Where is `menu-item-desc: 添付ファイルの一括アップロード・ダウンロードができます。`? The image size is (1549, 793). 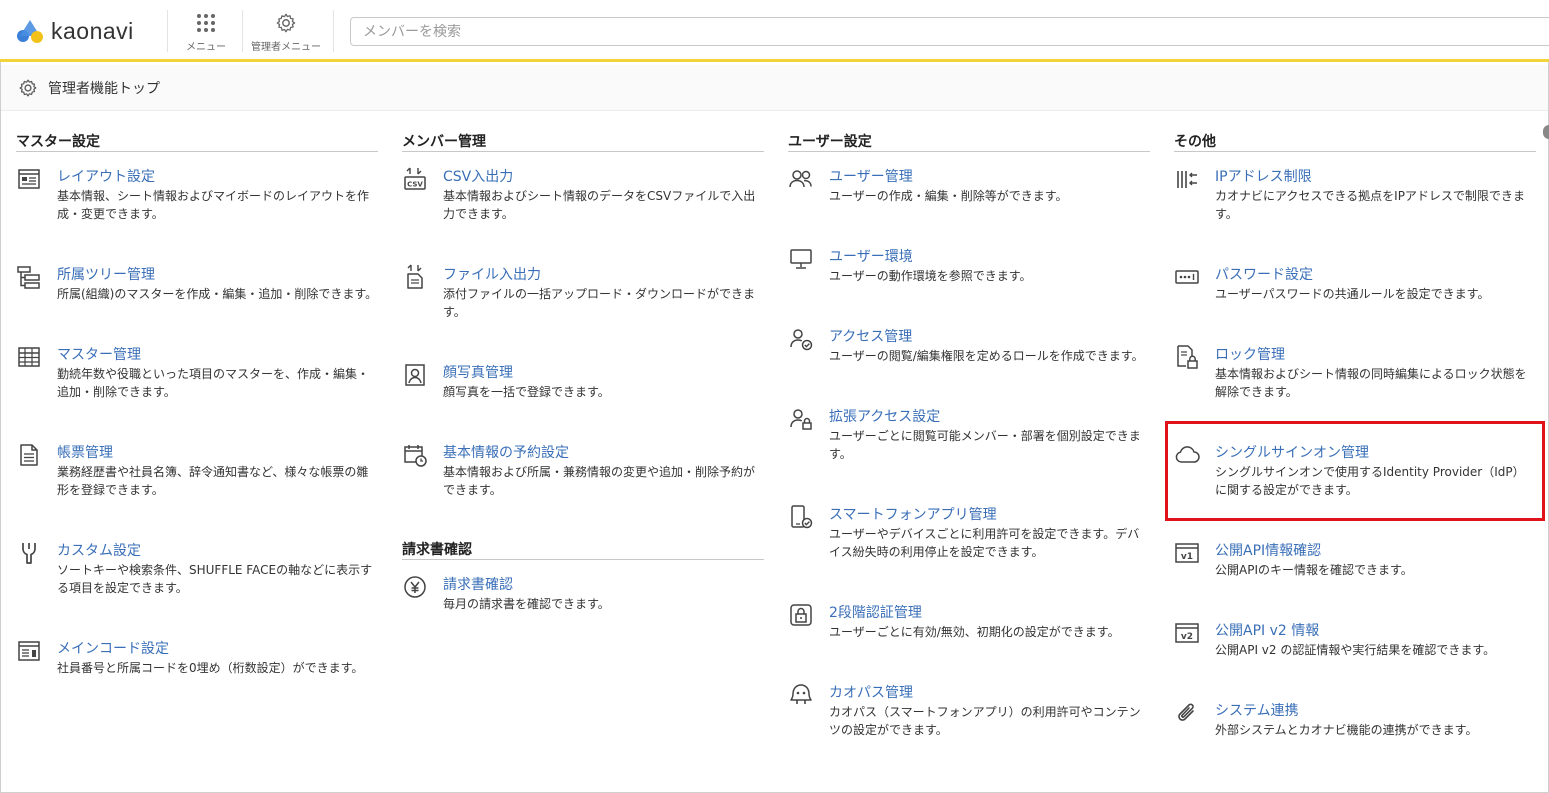
menu-item-desc: 添付ファイルの一括アップロード・ダウンロードができます。 is located at coordinates (599, 303).